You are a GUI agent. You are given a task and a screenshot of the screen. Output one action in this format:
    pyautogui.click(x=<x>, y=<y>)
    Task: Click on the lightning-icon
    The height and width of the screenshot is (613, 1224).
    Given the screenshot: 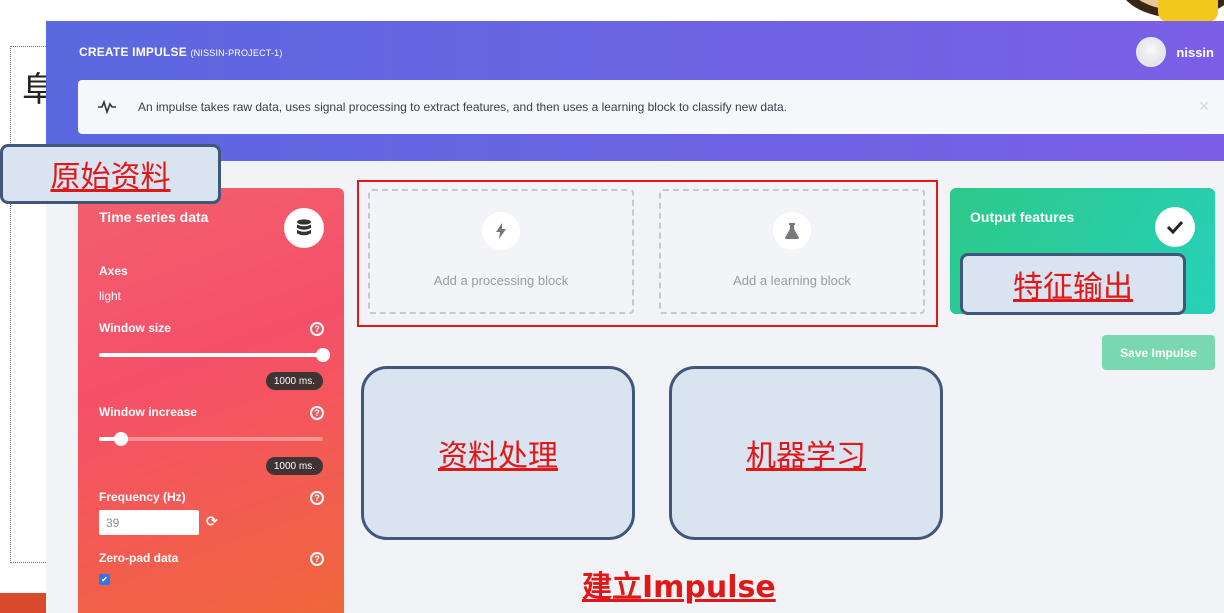 What is the action you would take?
    pyautogui.click(x=501, y=231)
    